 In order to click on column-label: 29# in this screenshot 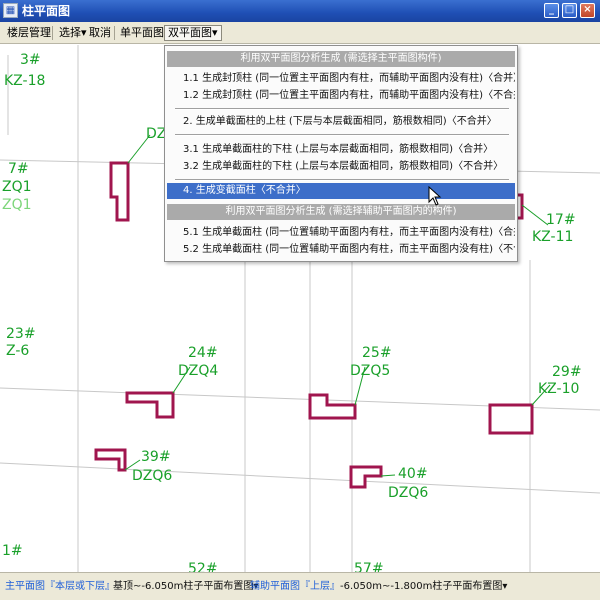, I will do `click(567, 372)`.